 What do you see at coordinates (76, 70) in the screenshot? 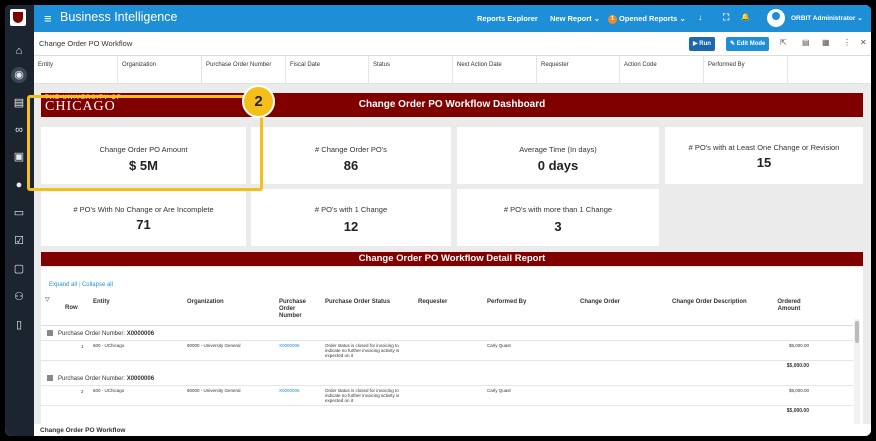
I see `filter-entity: Entity` at bounding box center [76, 70].